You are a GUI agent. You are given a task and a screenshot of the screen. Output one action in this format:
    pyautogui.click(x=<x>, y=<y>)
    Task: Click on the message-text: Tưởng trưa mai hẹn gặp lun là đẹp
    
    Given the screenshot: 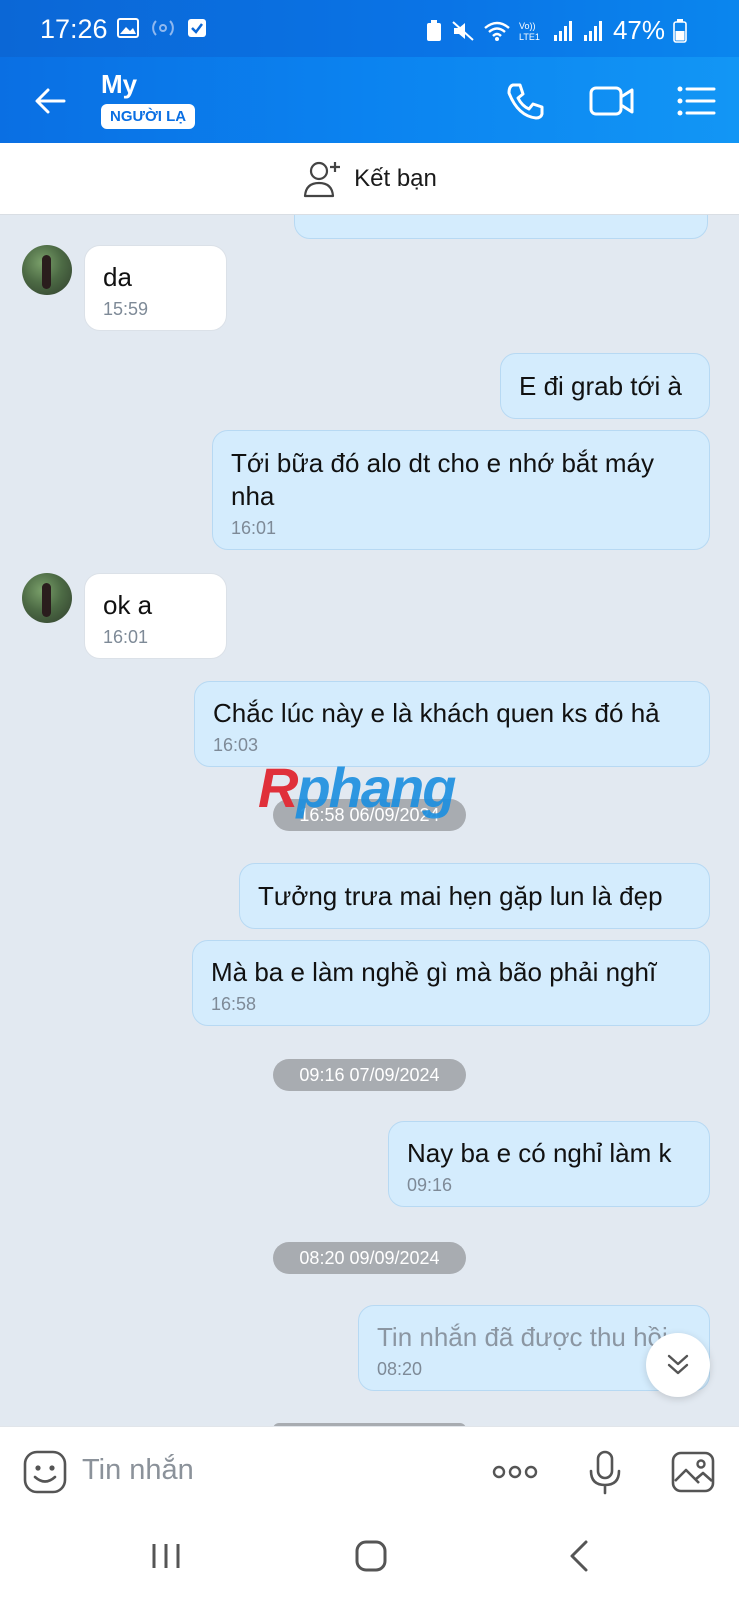 What is the action you would take?
    pyautogui.click(x=460, y=896)
    